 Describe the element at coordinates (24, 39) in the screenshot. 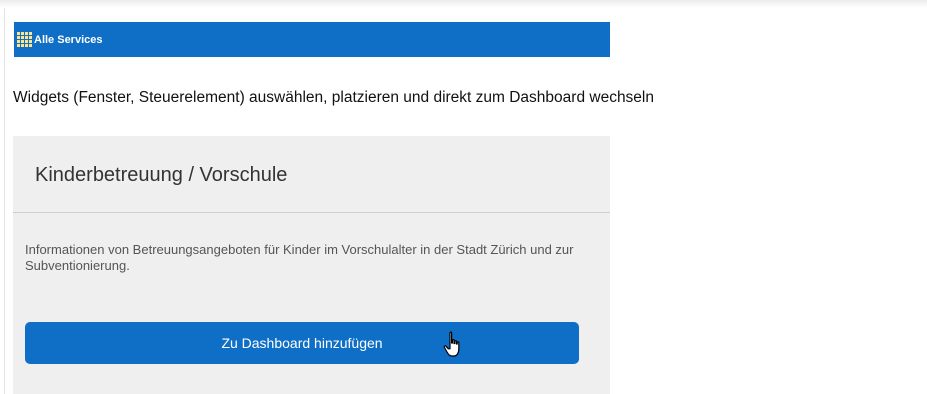

I see `grid-icon` at that location.